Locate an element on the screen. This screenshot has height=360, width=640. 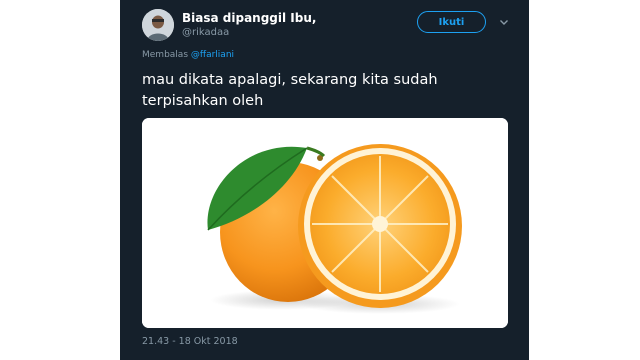
chevron-down-icon is located at coordinates (504, 22).